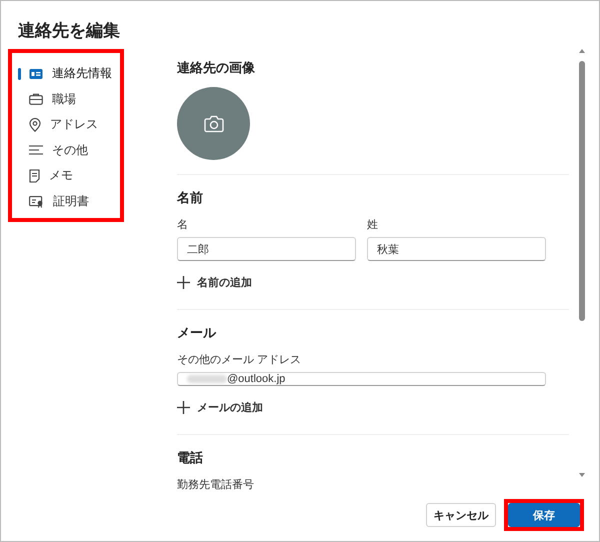  Describe the element at coordinates (361, 379) in the screenshot. I see `input-field: @outlook.jp` at that location.